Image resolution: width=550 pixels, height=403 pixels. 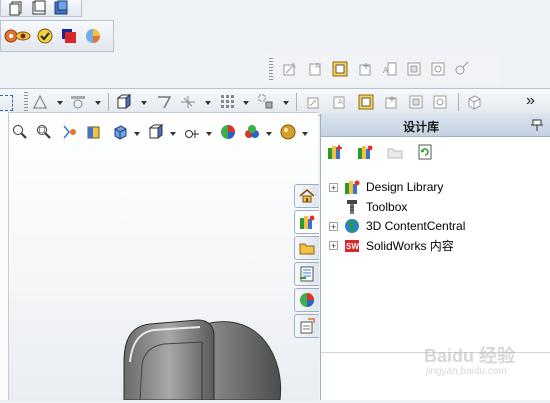 What do you see at coordinates (17, 8) in the screenshot?
I see `copy-view-icon` at bounding box center [17, 8].